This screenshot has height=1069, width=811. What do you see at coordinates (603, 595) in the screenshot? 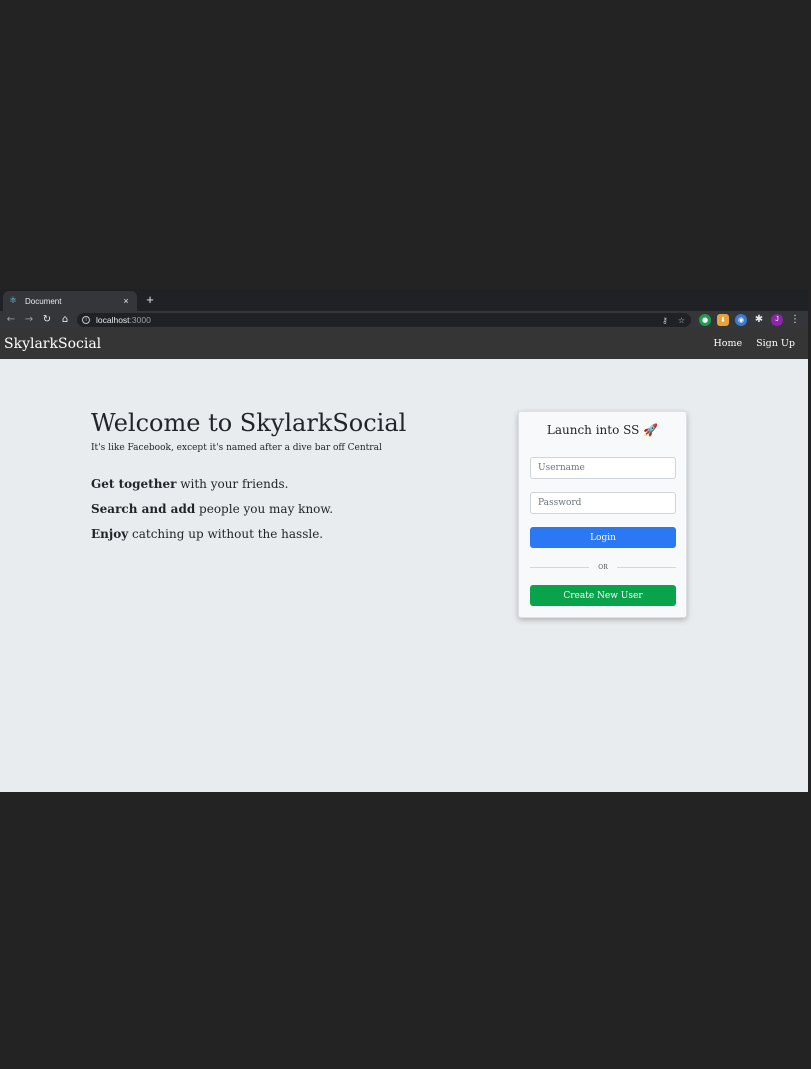
I see `create-user-button: Create New User` at bounding box center [603, 595].